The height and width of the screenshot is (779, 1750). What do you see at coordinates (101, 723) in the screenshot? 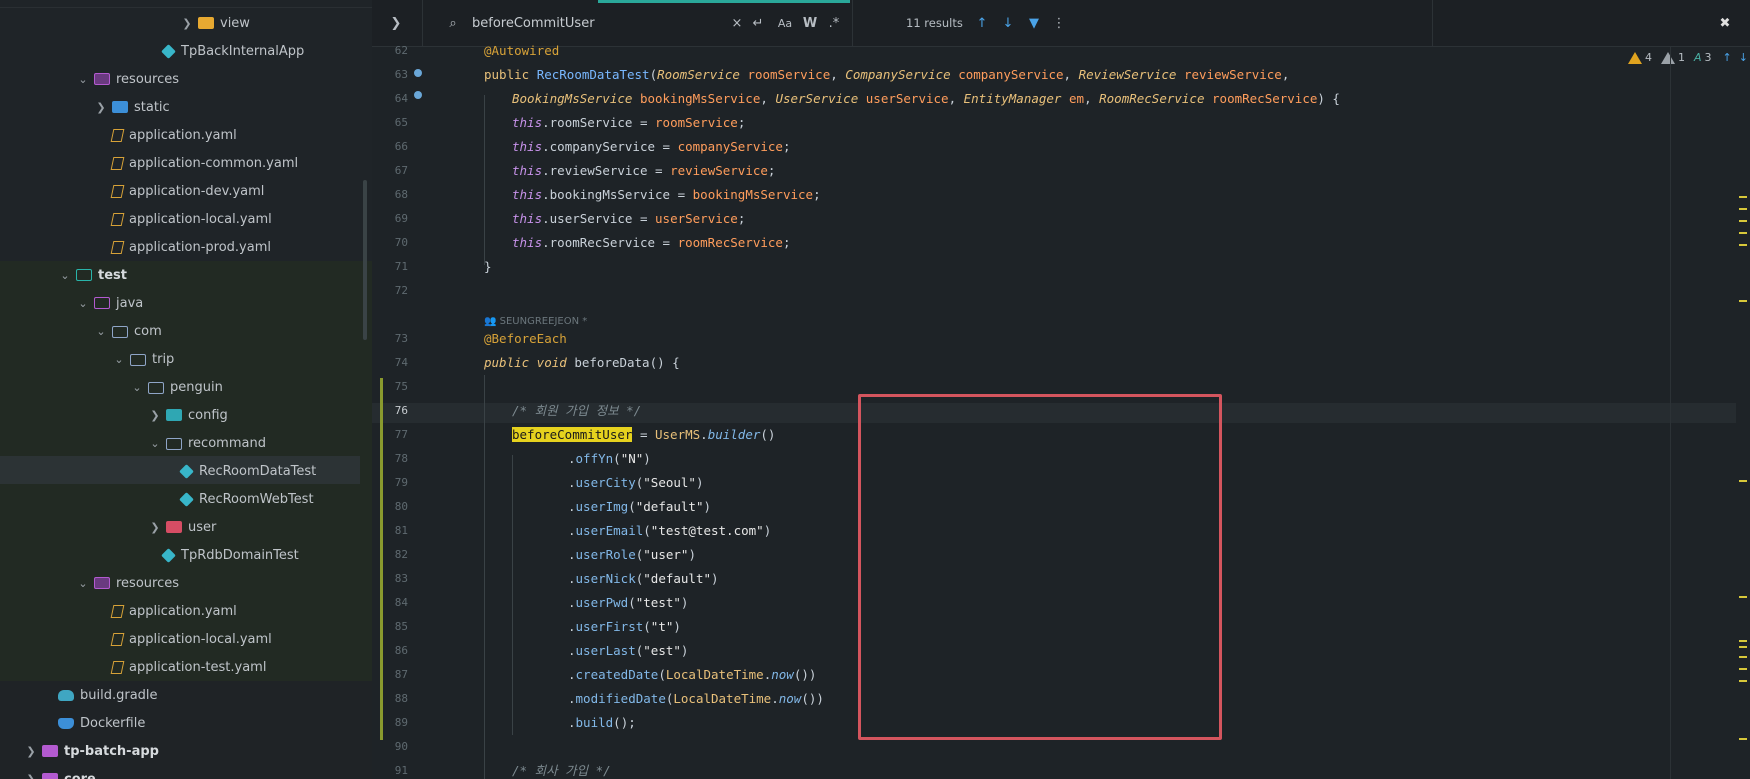
I see `tree-item-dockerfile: Dockerfile` at bounding box center [101, 723].